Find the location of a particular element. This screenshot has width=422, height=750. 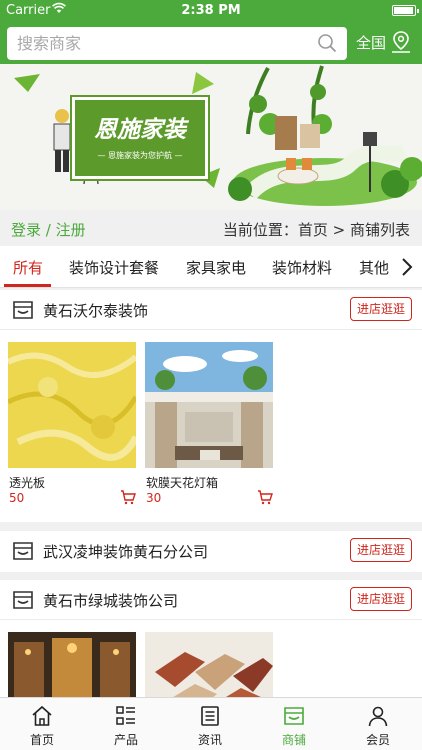

nav-label: 产品 is located at coordinates (125, 740).